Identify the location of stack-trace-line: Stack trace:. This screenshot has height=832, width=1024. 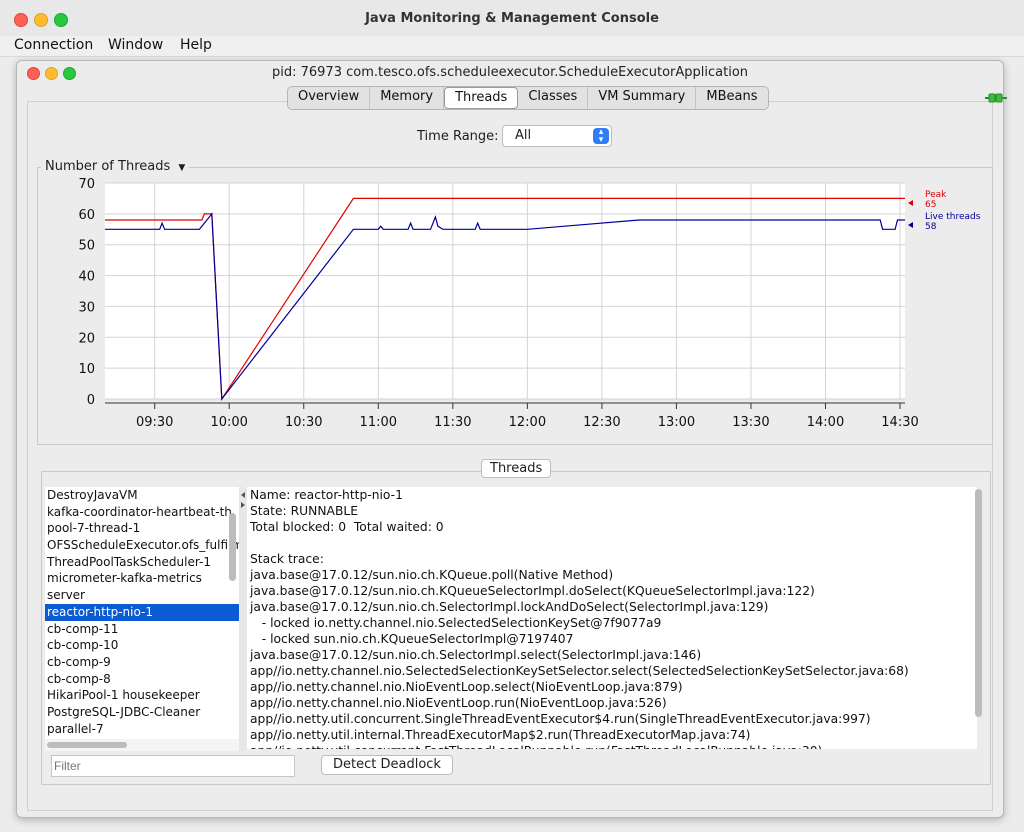
(287, 559).